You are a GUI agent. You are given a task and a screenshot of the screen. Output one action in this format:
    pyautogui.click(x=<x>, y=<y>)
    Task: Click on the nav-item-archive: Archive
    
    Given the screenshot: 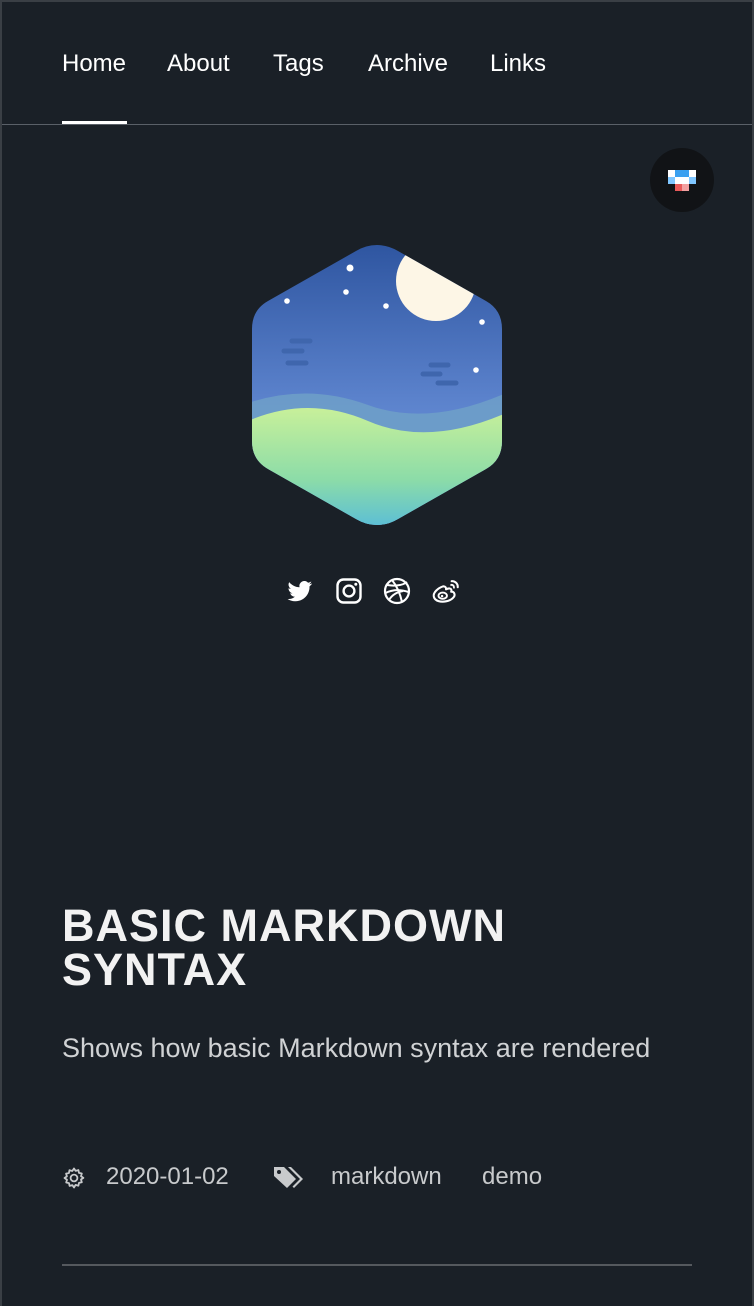 What is the action you would take?
    pyautogui.click(x=408, y=64)
    